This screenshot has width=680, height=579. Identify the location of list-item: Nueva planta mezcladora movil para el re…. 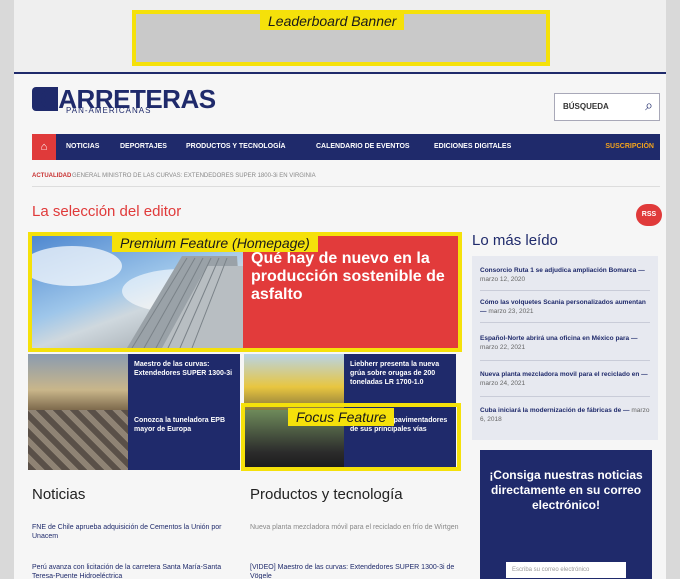
(565, 379).